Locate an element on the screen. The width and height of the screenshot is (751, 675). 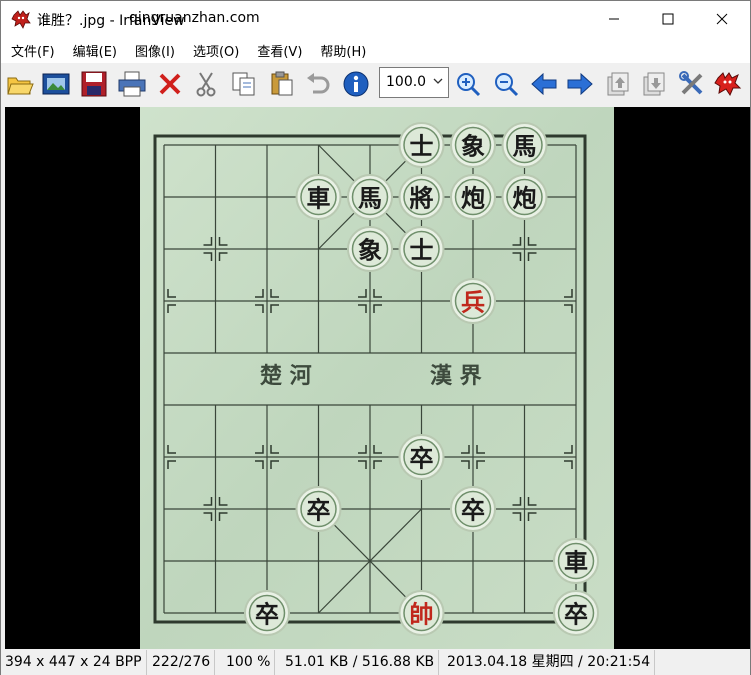
print-button is located at coordinates (132, 84).